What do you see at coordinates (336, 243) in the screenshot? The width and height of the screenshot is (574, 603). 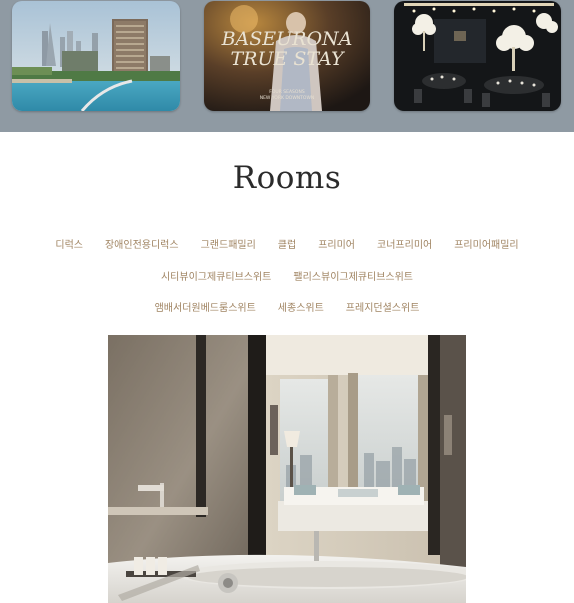 I see `room-link-premier: 프리미어` at bounding box center [336, 243].